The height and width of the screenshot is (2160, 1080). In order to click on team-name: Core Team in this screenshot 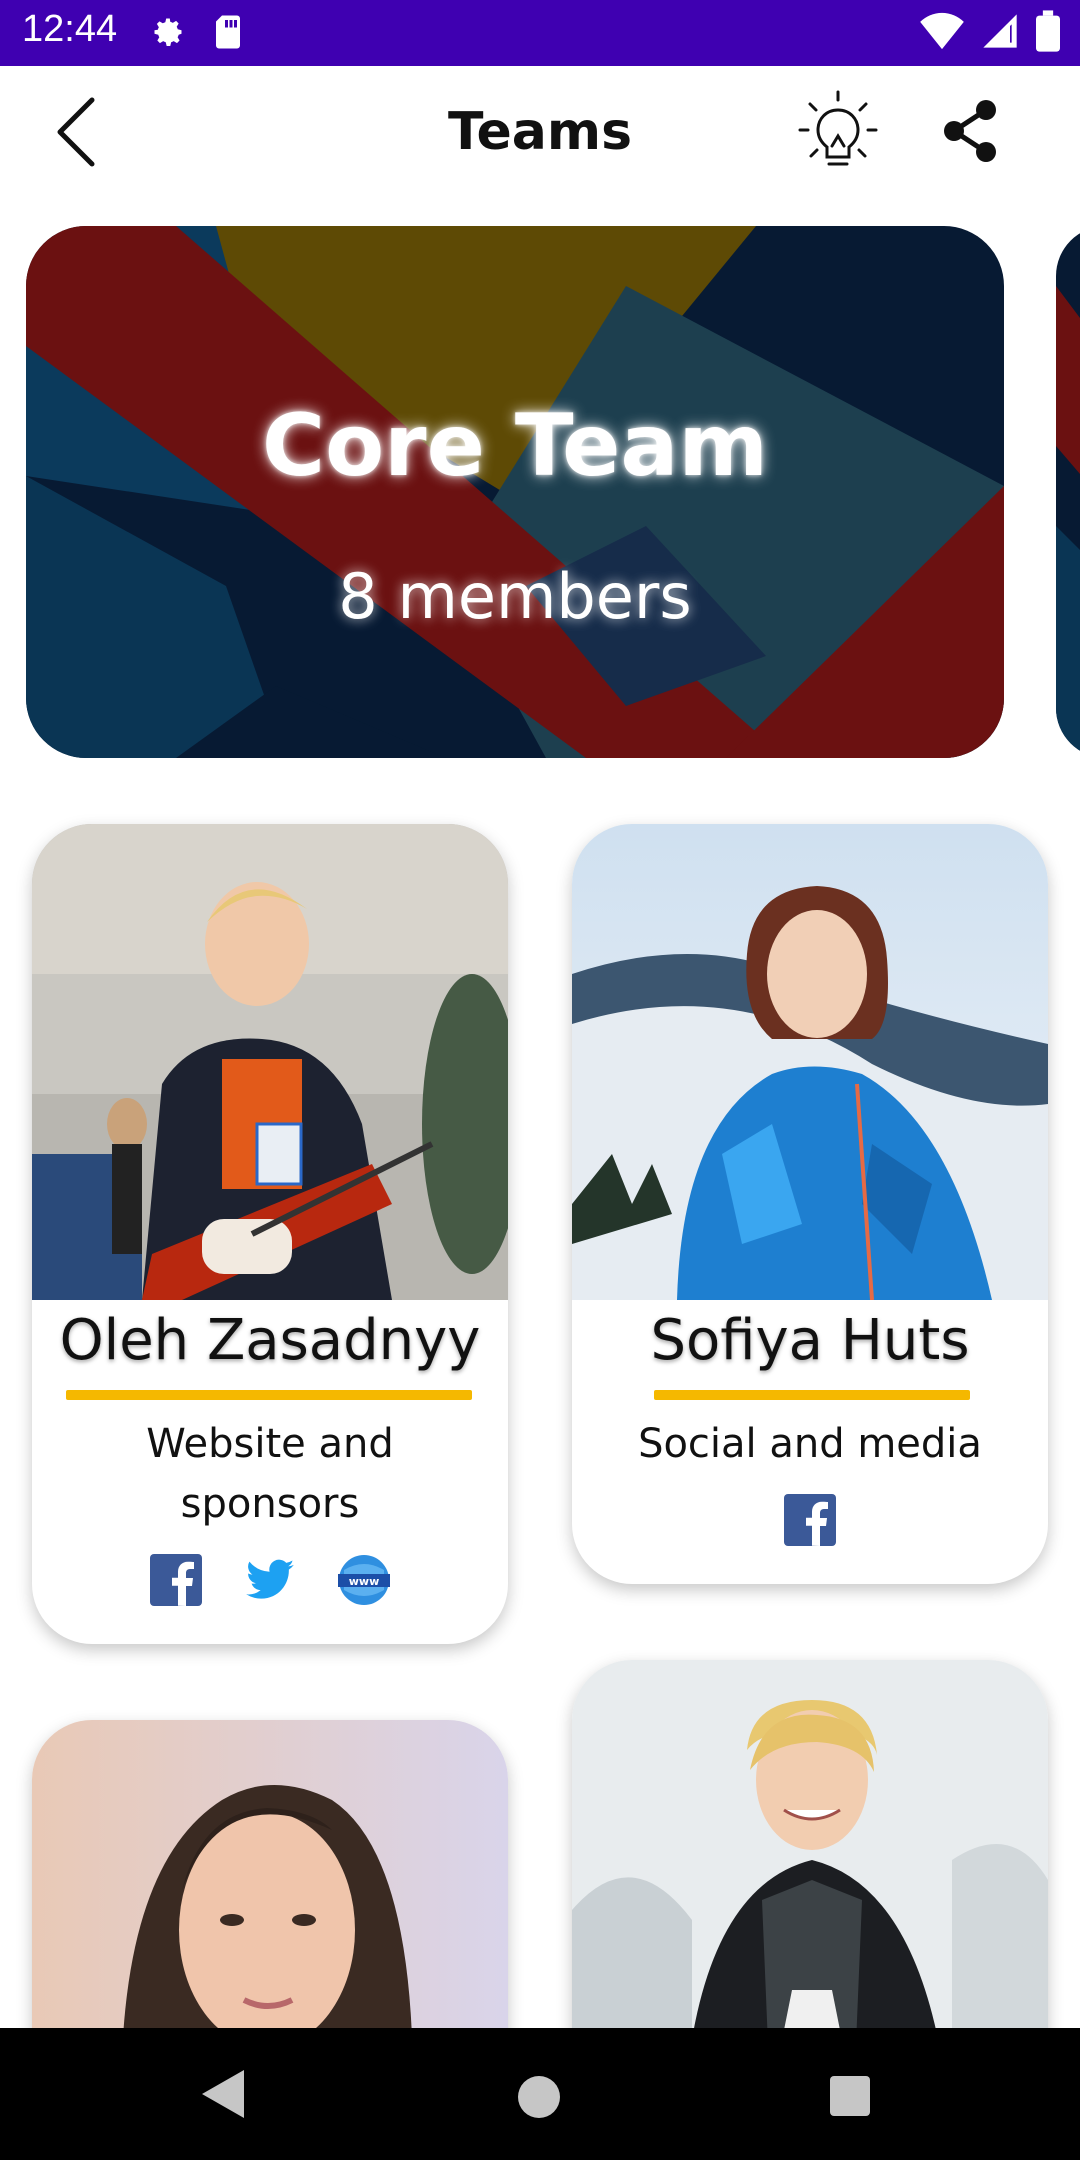, I will do `click(515, 446)`.